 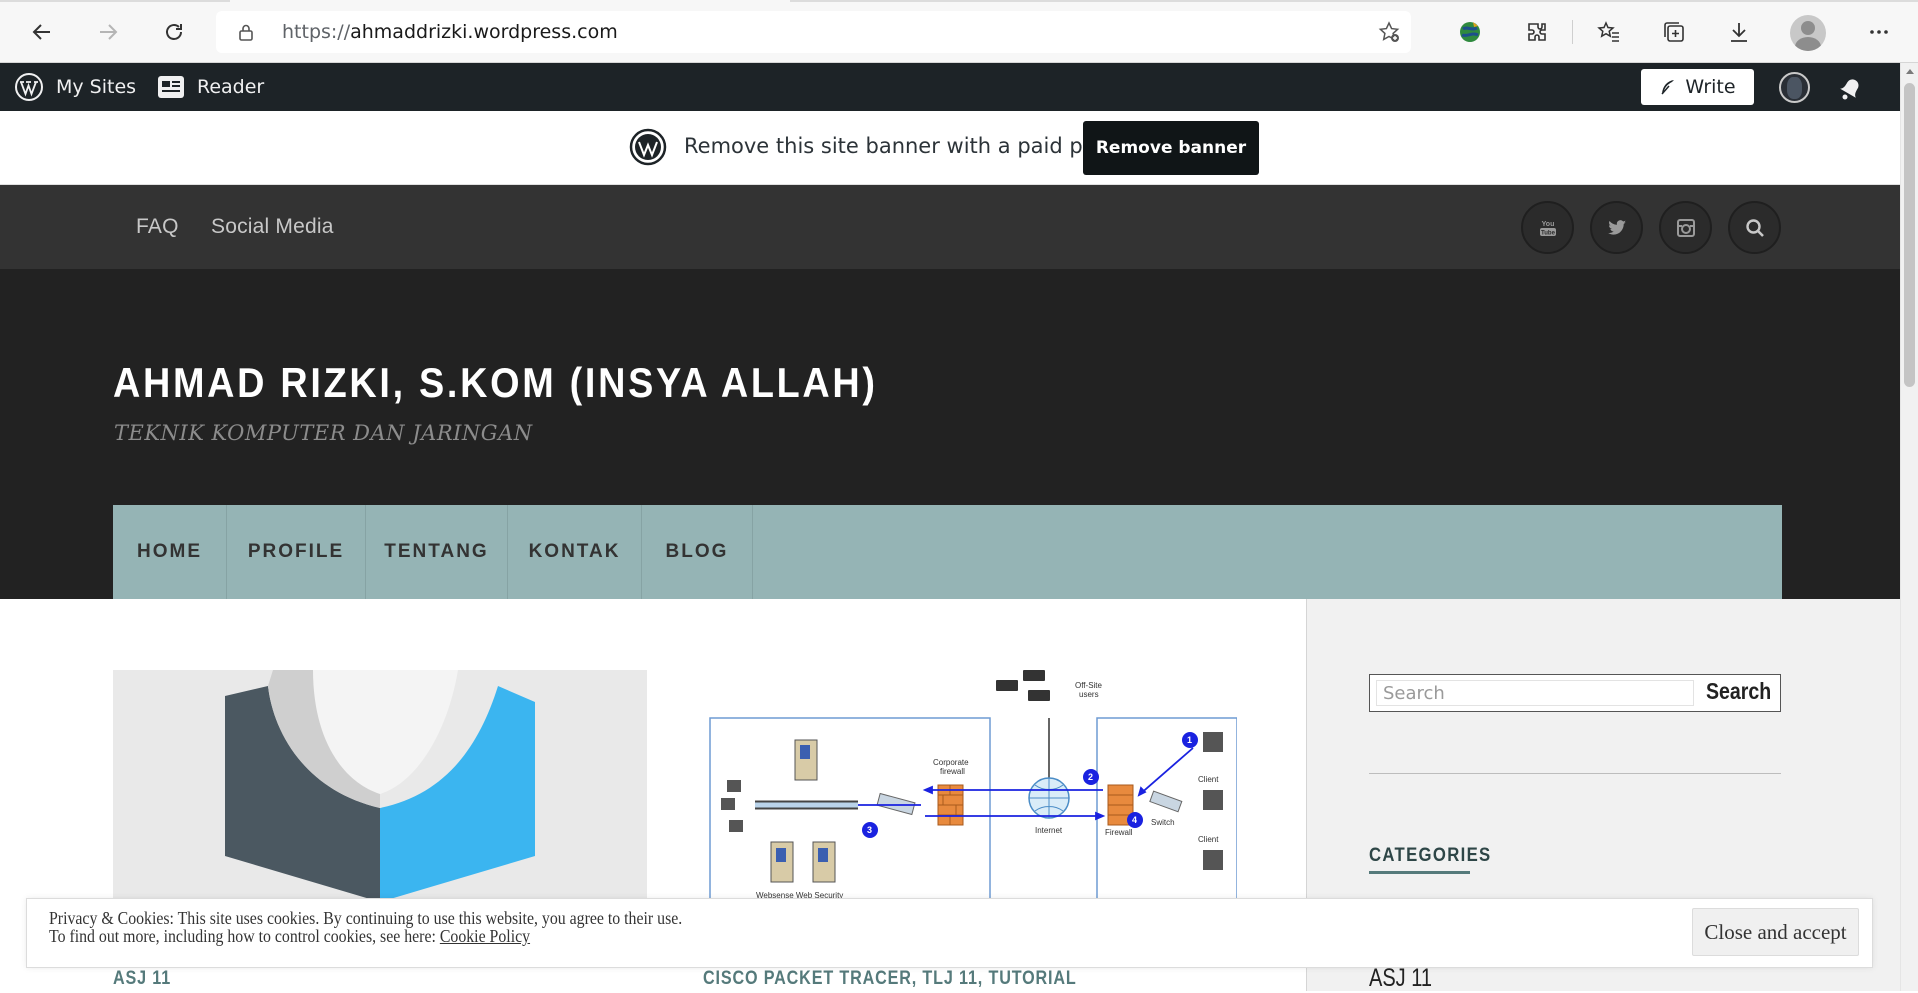 I want to click on close-and-accept-button: Close and accept, so click(x=1775, y=932).